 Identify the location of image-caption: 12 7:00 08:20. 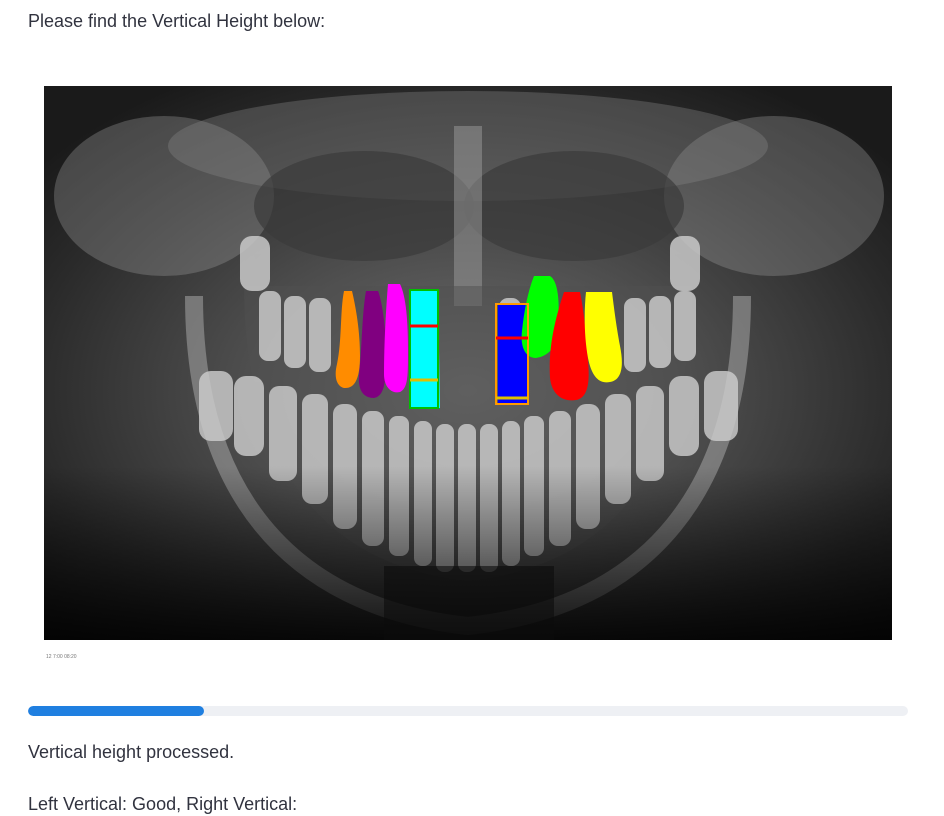
(61, 657).